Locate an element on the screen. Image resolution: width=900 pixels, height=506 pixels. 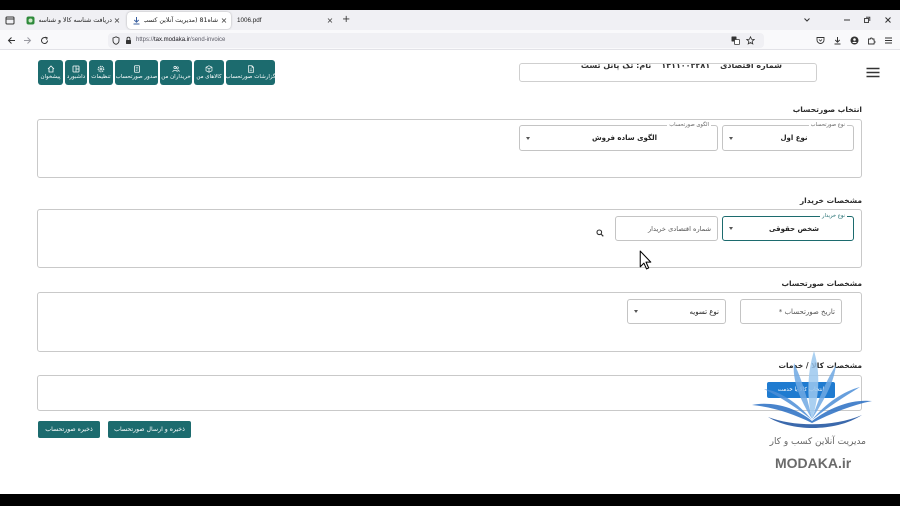
toolbar-button-label: صدور صورتحساب is located at coordinates (136, 77).